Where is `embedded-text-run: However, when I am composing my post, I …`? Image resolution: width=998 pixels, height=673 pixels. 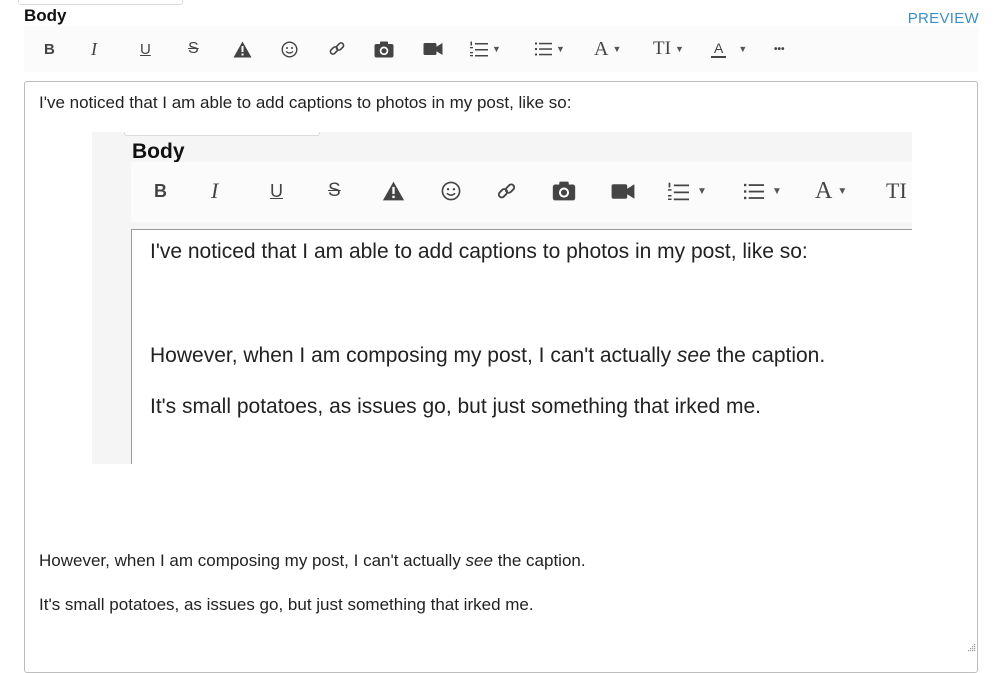 embedded-text-run: However, when I am composing my post, I … is located at coordinates (413, 355).